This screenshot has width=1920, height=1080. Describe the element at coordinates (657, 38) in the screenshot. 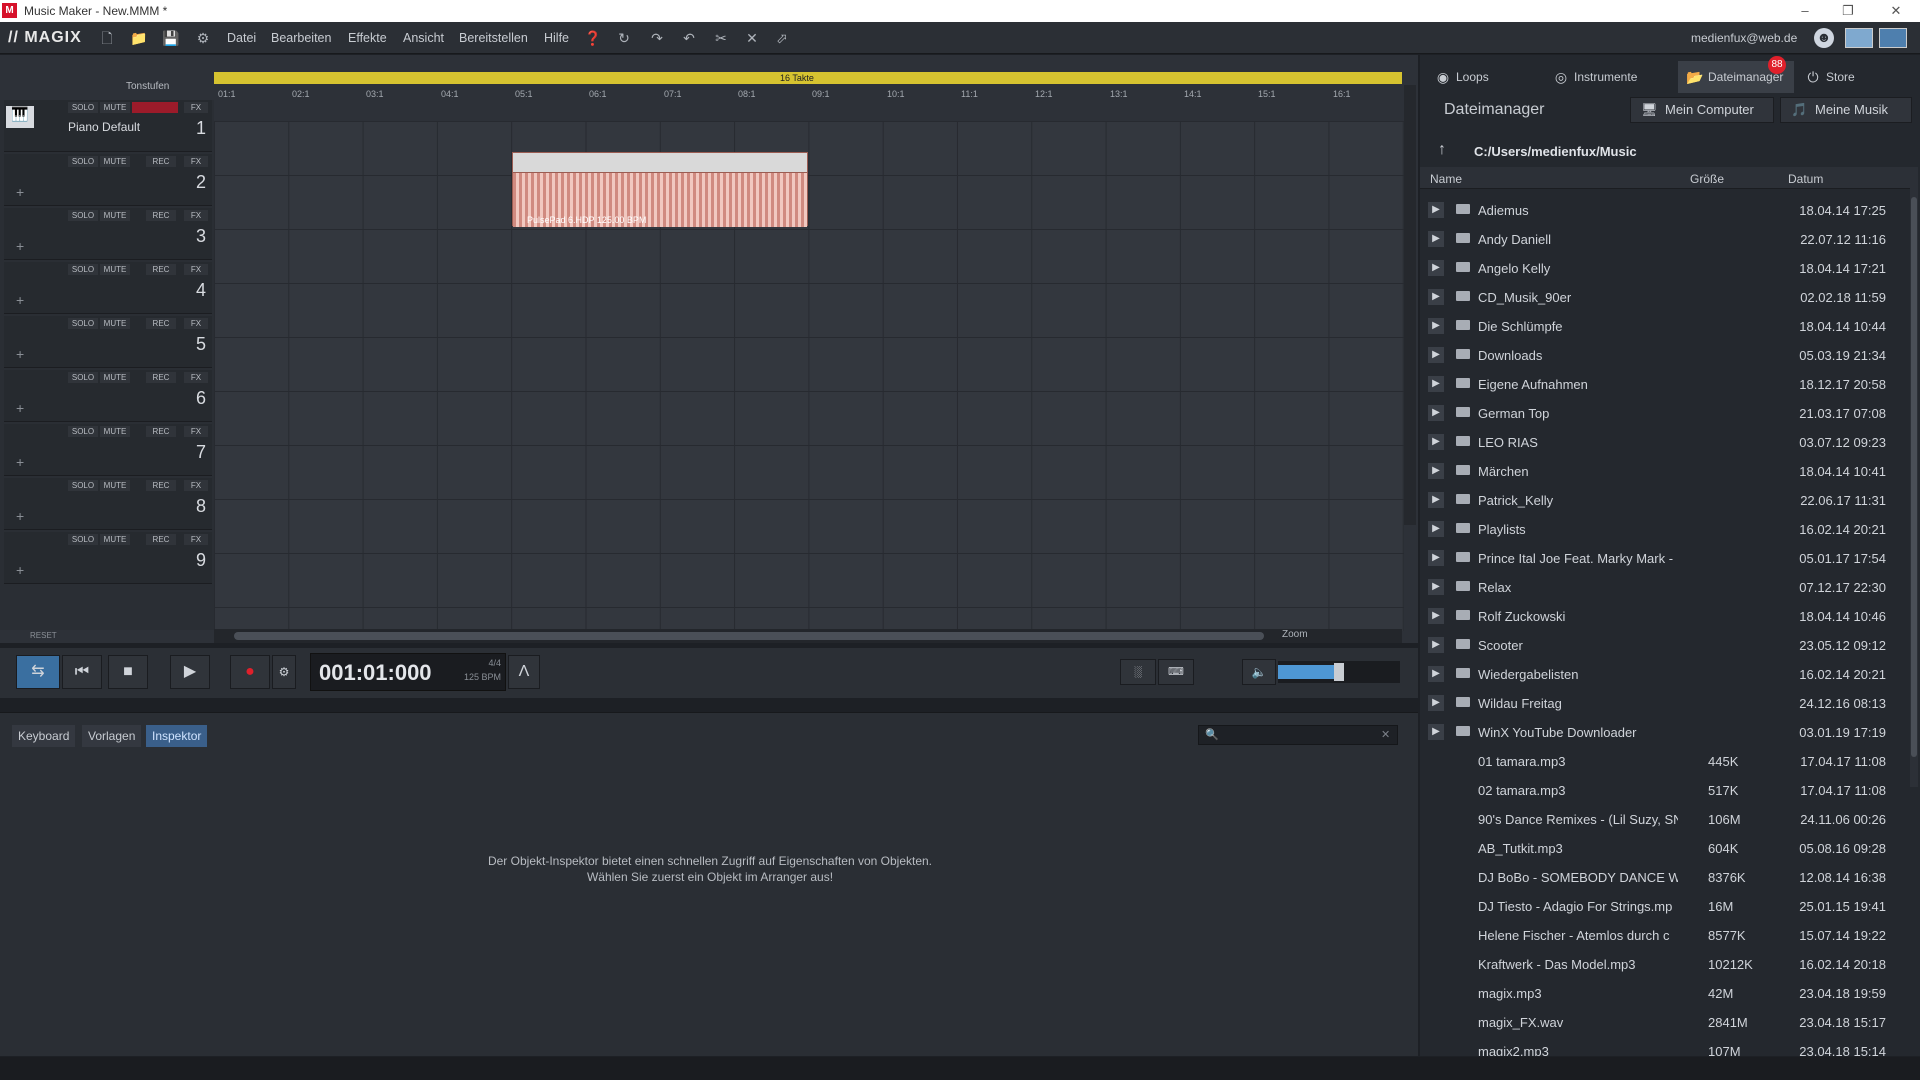

I see `redo-icon: ↷` at that location.